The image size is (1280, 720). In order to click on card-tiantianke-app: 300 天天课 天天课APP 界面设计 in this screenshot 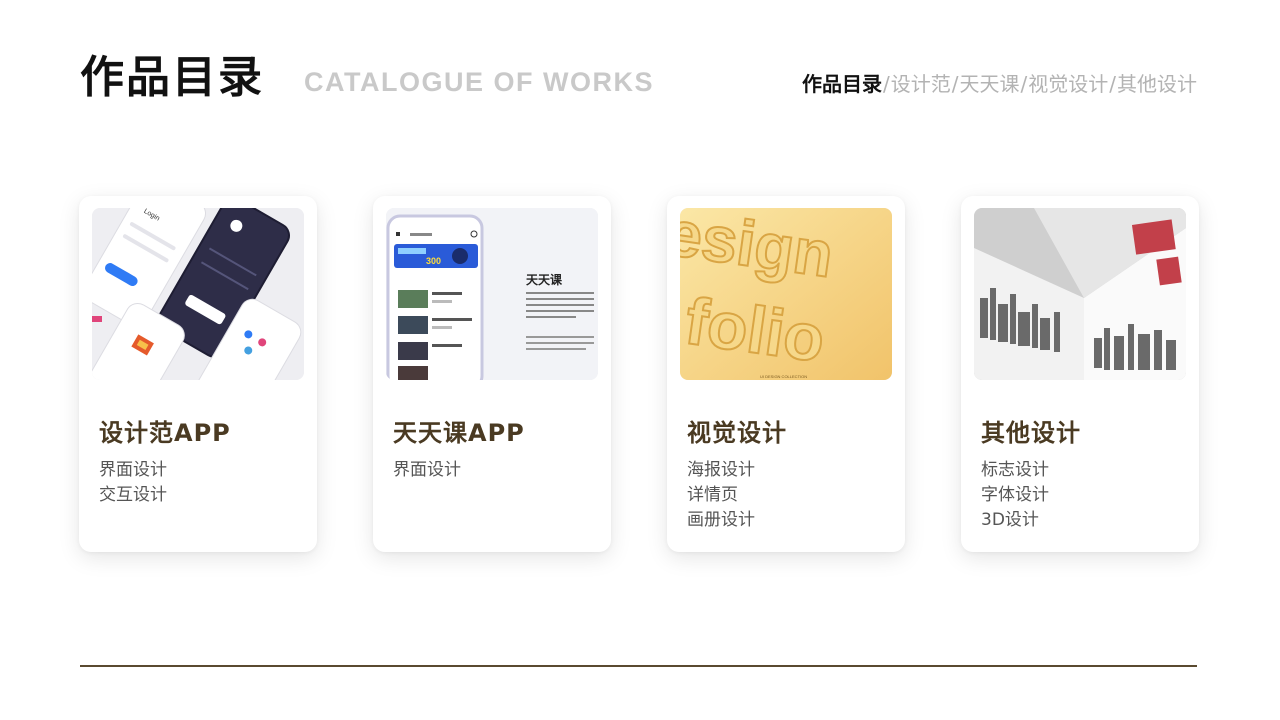, I will do `click(492, 374)`.